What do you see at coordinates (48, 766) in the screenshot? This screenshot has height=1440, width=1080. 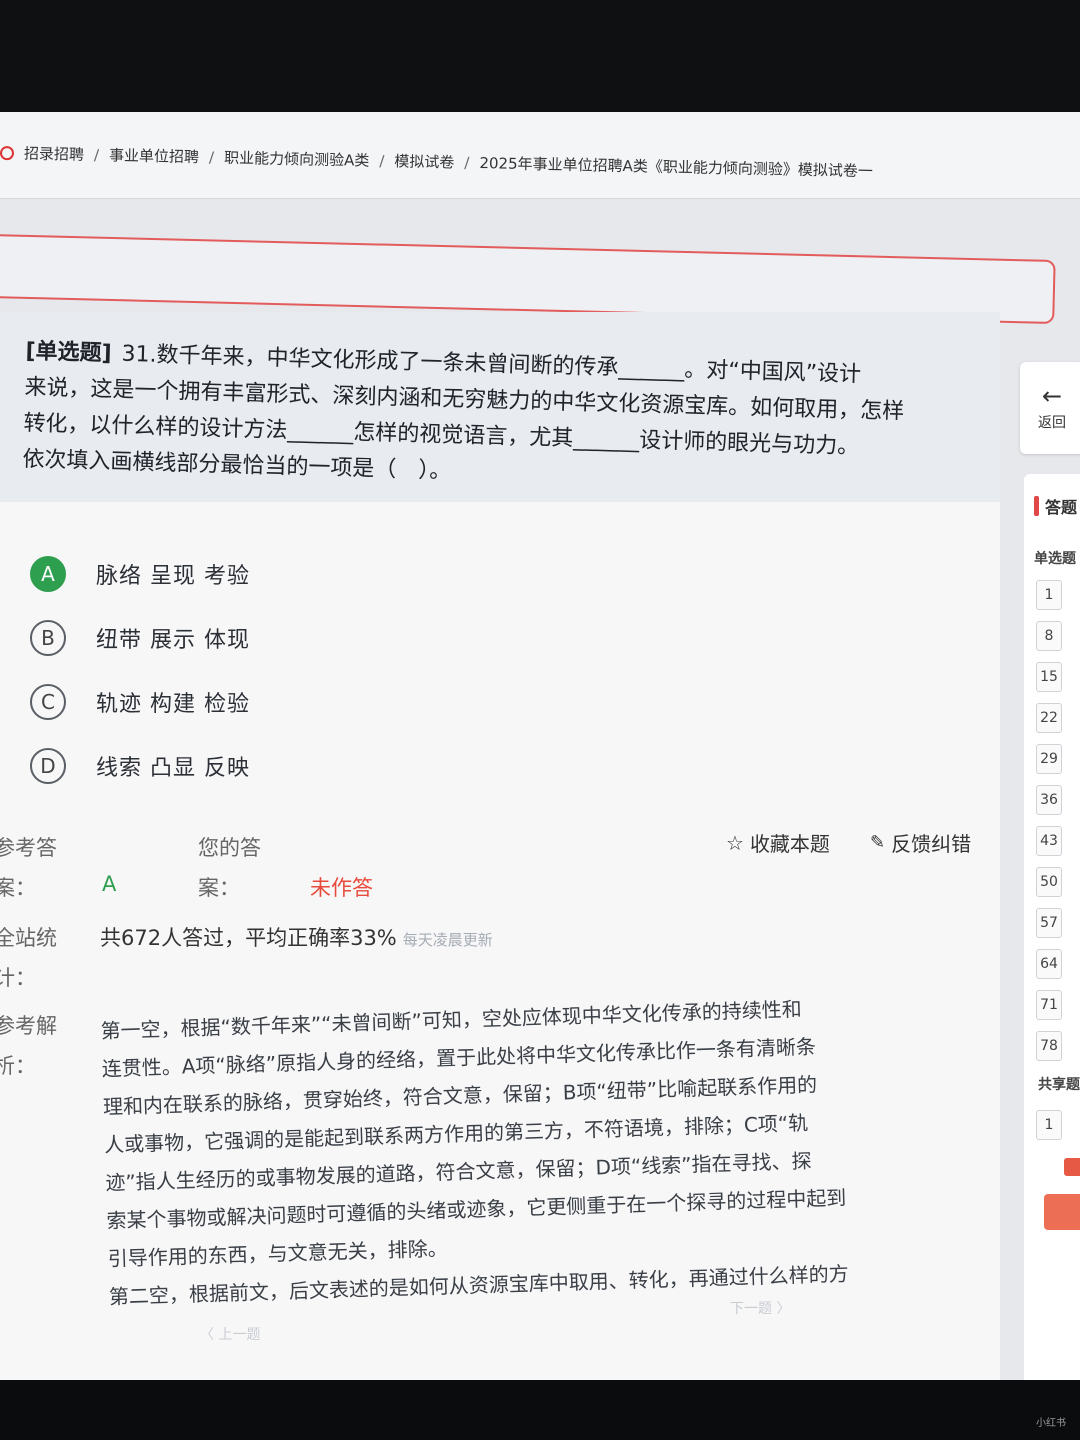 I see `option-letter-d: D` at bounding box center [48, 766].